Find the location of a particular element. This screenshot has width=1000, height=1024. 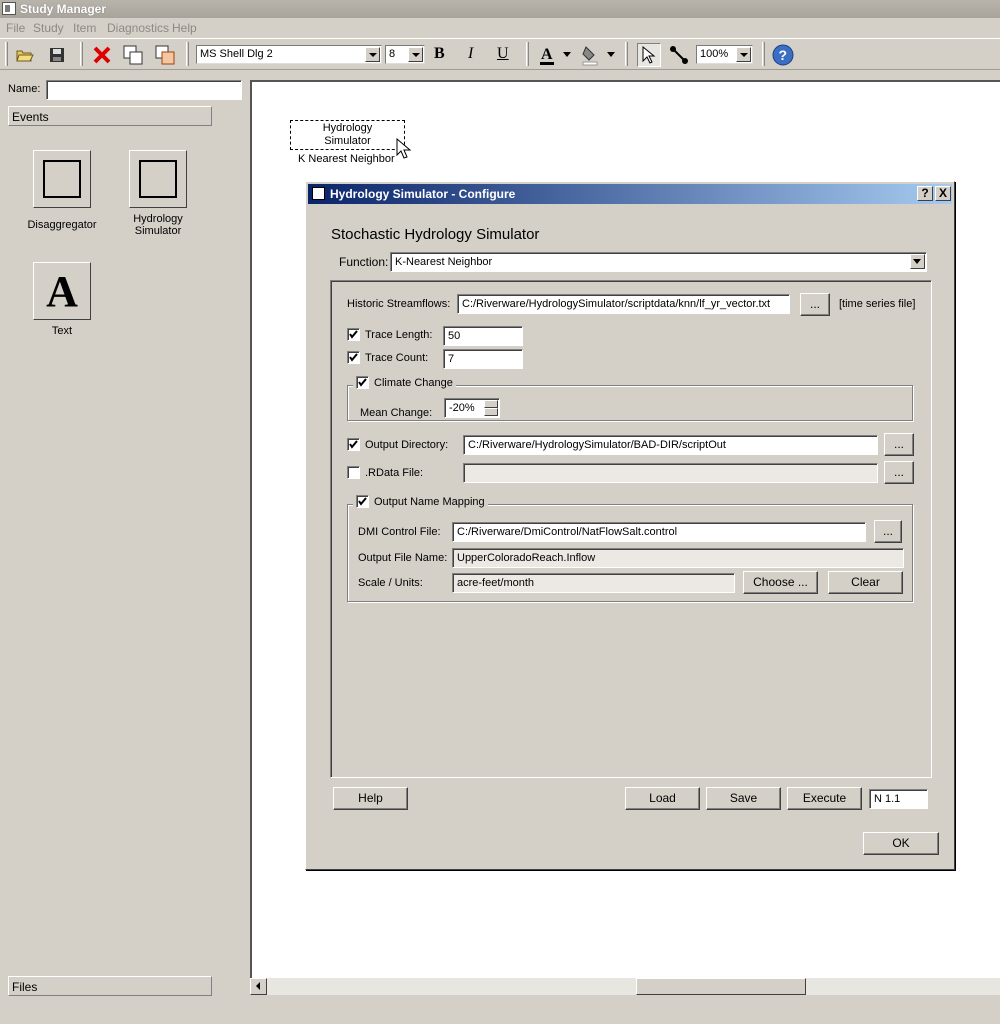

palette-text: A is located at coordinates (62, 291).